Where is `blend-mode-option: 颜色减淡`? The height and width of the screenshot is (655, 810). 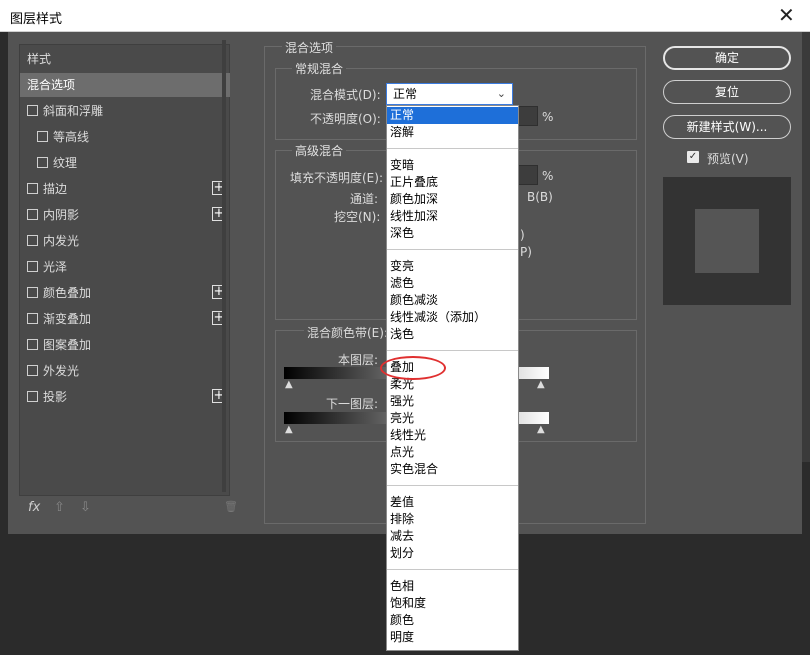 blend-mode-option: 颜色减淡 is located at coordinates (452, 300).